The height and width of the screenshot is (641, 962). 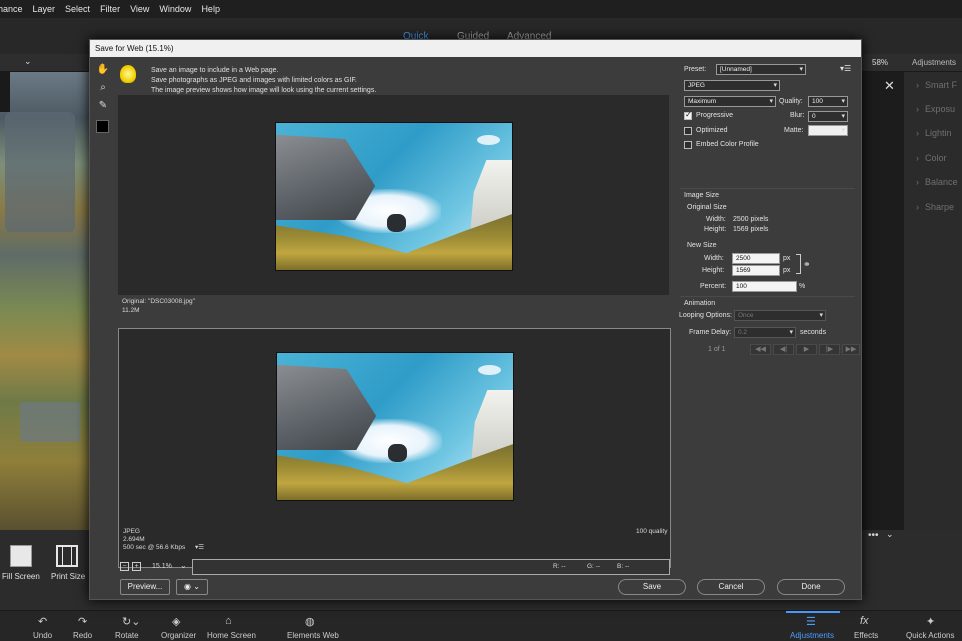 I want to click on organizer-label: Organizer, so click(x=178, y=635).